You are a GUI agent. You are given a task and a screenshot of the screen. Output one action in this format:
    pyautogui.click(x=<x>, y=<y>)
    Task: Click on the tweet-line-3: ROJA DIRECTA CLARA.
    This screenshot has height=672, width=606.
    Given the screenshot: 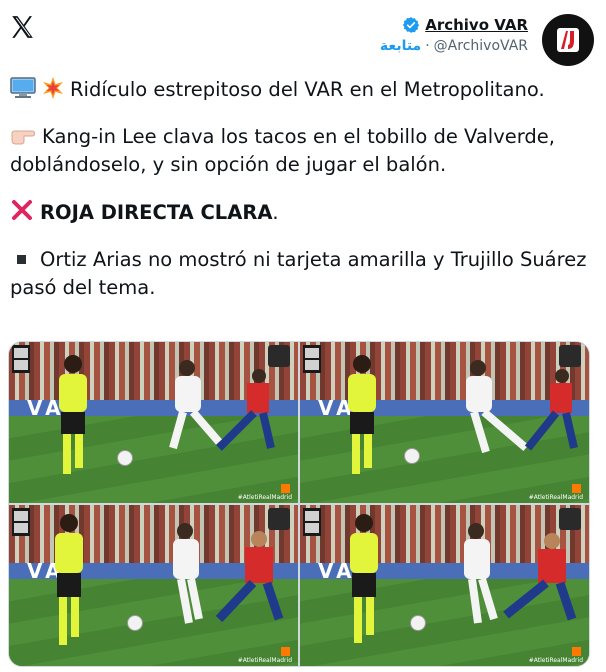 What is the action you would take?
    pyautogui.click(x=305, y=212)
    